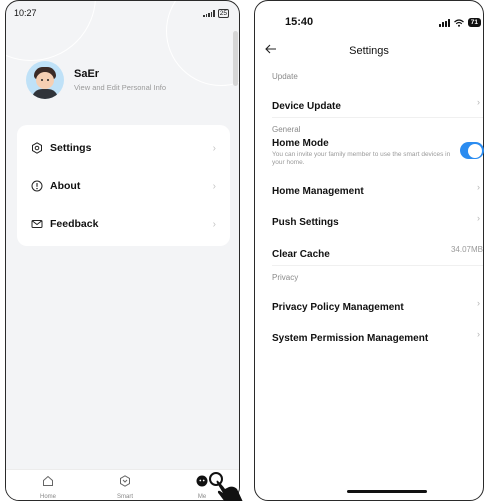  What do you see at coordinates (474, 22) in the screenshot?
I see `battery-icon: 71` at bounding box center [474, 22].